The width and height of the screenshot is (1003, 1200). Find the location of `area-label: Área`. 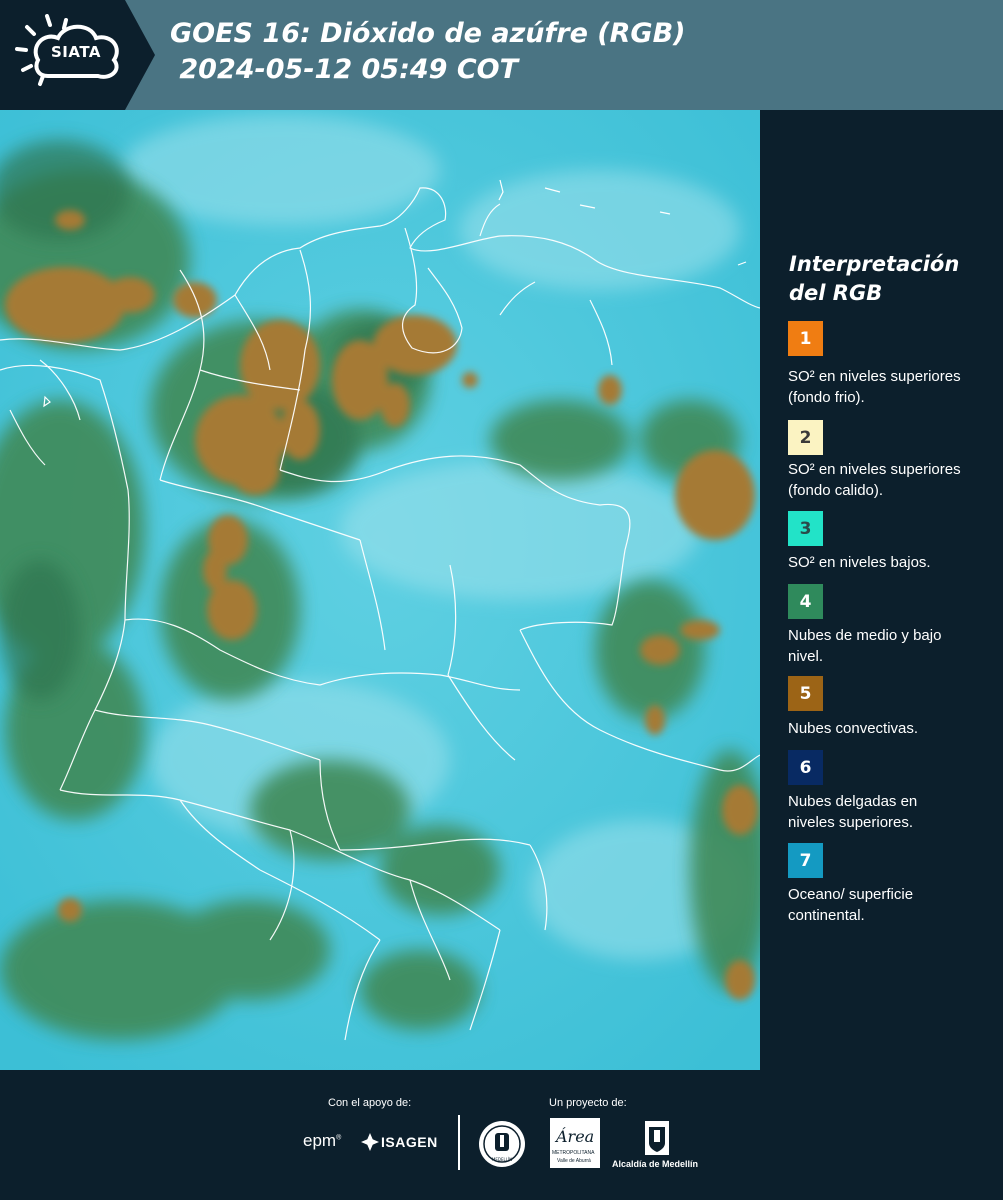

area-label: Área is located at coordinates (575, 1136).